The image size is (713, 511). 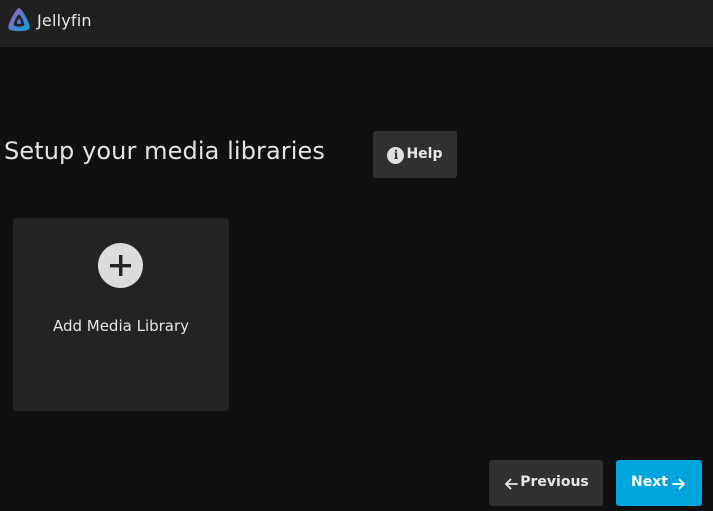 What do you see at coordinates (64, 20) in the screenshot?
I see `app-name: Jellyfin` at bounding box center [64, 20].